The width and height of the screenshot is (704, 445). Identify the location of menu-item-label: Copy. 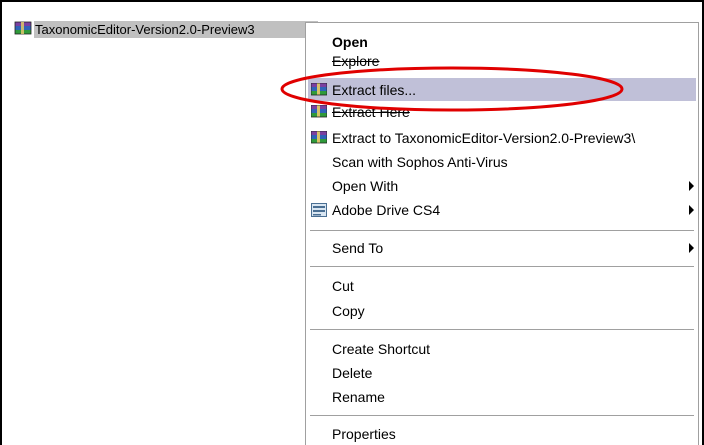
(348, 310).